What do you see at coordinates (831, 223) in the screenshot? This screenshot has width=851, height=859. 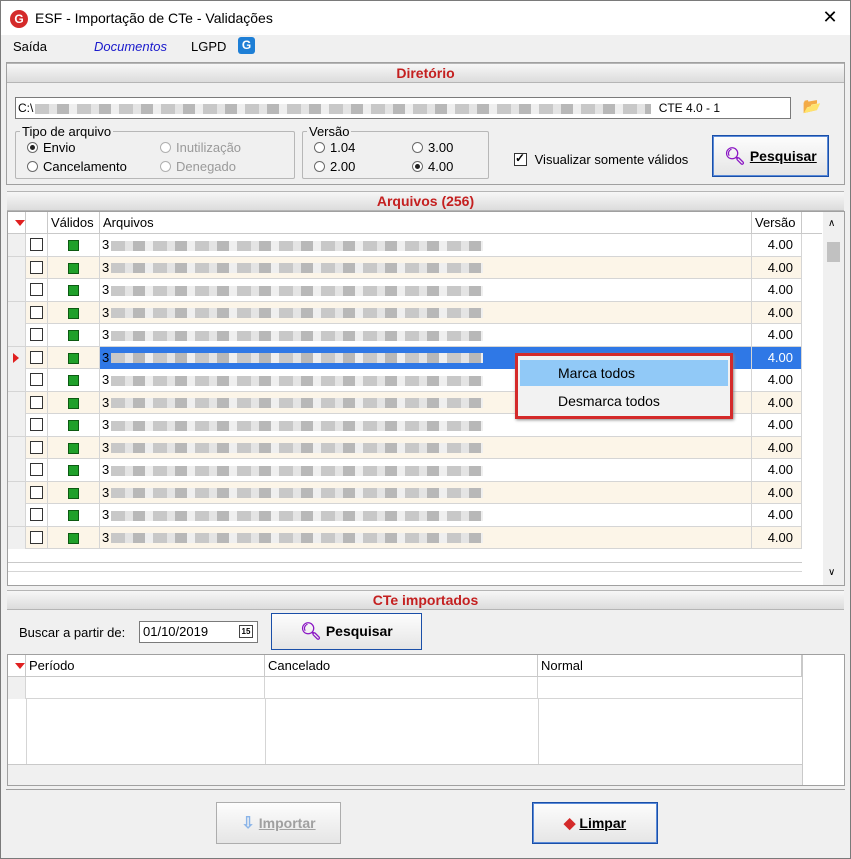 I see `scroll-up-icon: ∧` at bounding box center [831, 223].